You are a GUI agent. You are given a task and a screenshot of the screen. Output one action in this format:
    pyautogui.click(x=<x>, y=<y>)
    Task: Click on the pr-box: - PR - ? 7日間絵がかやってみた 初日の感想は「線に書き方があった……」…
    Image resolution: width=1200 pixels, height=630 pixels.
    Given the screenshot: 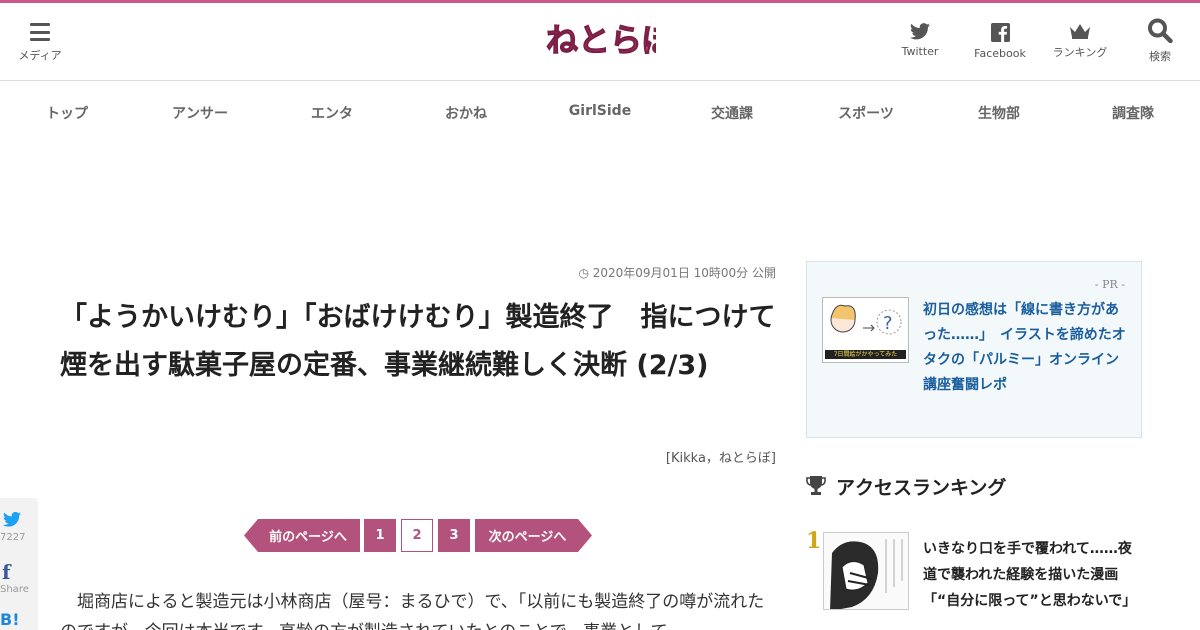 What is the action you would take?
    pyautogui.click(x=974, y=349)
    